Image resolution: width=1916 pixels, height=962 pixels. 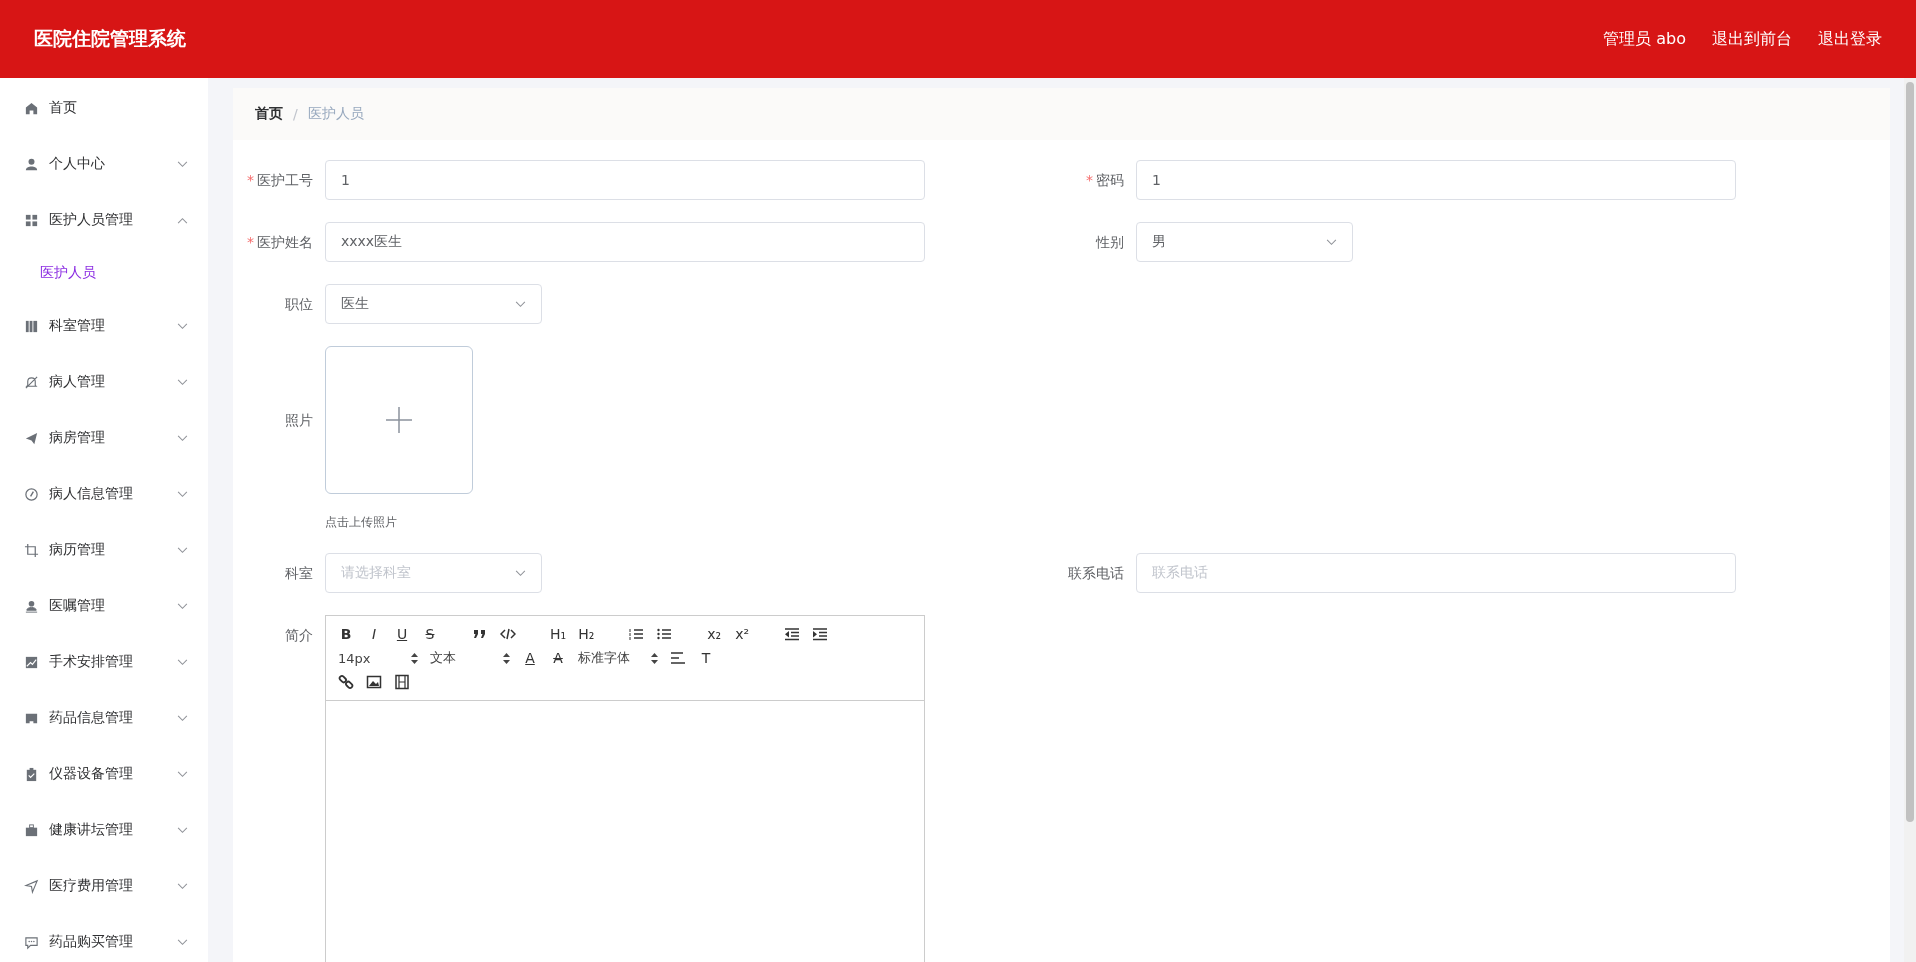 What do you see at coordinates (706, 658) in the screenshot?
I see `format-button: T` at bounding box center [706, 658].